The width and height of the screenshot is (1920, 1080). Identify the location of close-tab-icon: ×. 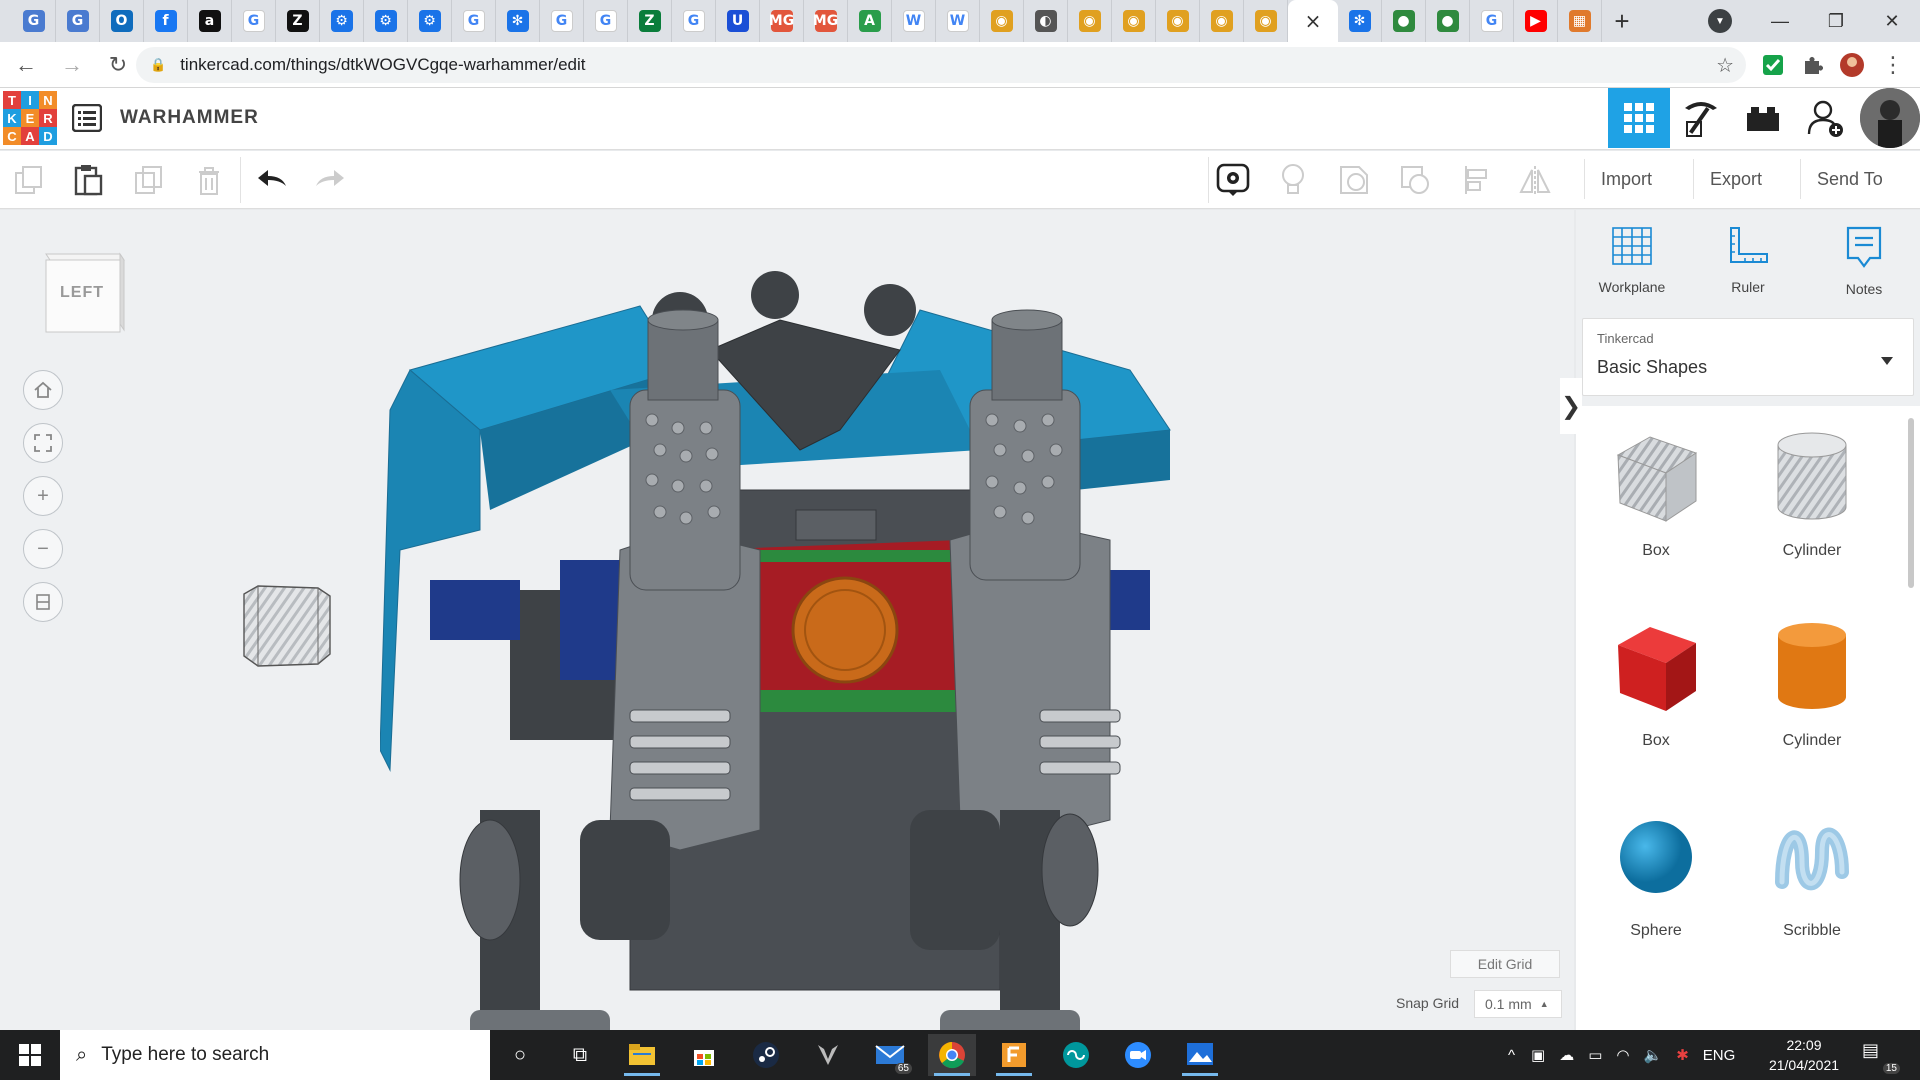
(1313, 21).